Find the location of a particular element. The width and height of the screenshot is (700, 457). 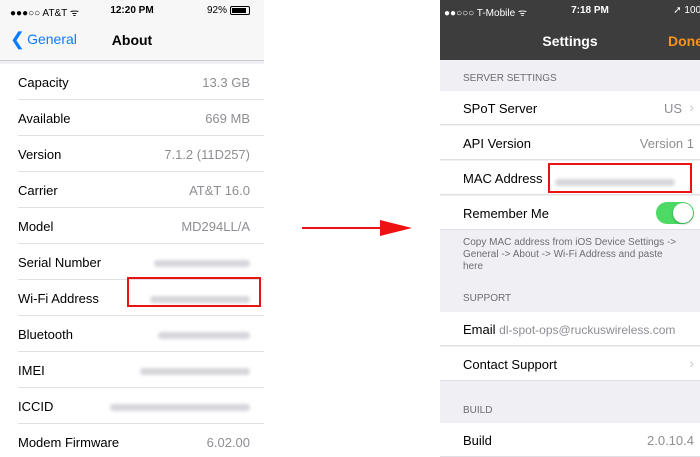

section-header-support: SUPPORT is located at coordinates (487, 298).